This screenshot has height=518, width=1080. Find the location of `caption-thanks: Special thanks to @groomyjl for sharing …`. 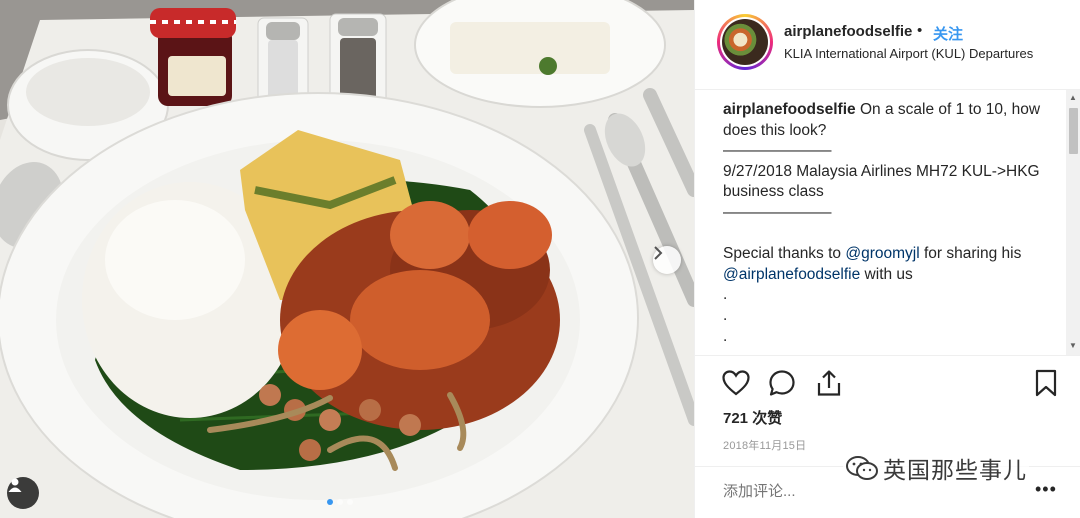

caption-thanks: Special thanks to @groomyjl for sharing … is located at coordinates (891, 264).